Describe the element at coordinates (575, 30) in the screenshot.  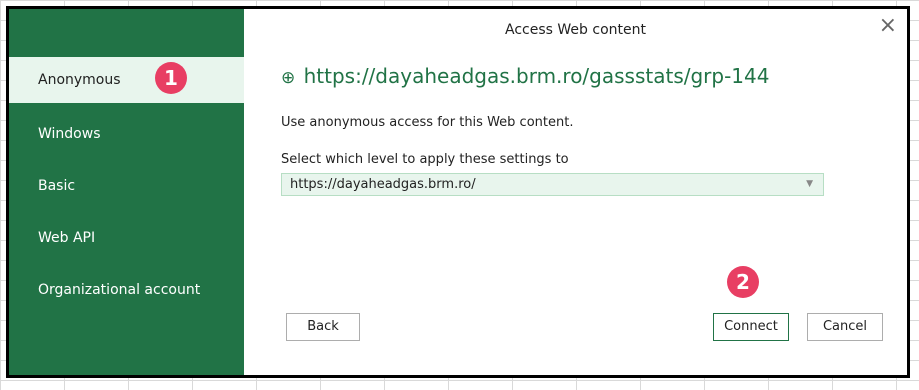
I see `dialog-title: Access Web content` at that location.